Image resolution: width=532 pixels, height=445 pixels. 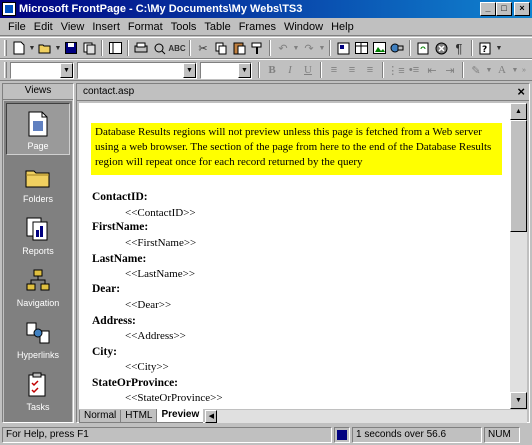 What do you see at coordinates (343, 48) in the screenshot?
I see `insert-component-icon` at bounding box center [343, 48].